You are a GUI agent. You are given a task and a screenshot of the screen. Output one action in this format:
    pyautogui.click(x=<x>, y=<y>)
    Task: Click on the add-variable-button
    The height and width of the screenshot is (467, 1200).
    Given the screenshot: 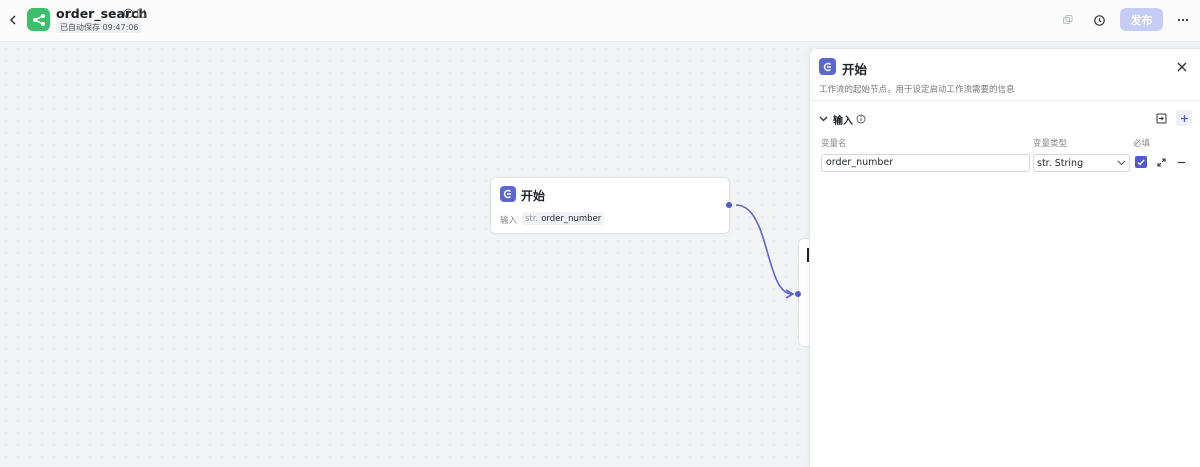 What is the action you would take?
    pyautogui.click(x=1184, y=118)
    